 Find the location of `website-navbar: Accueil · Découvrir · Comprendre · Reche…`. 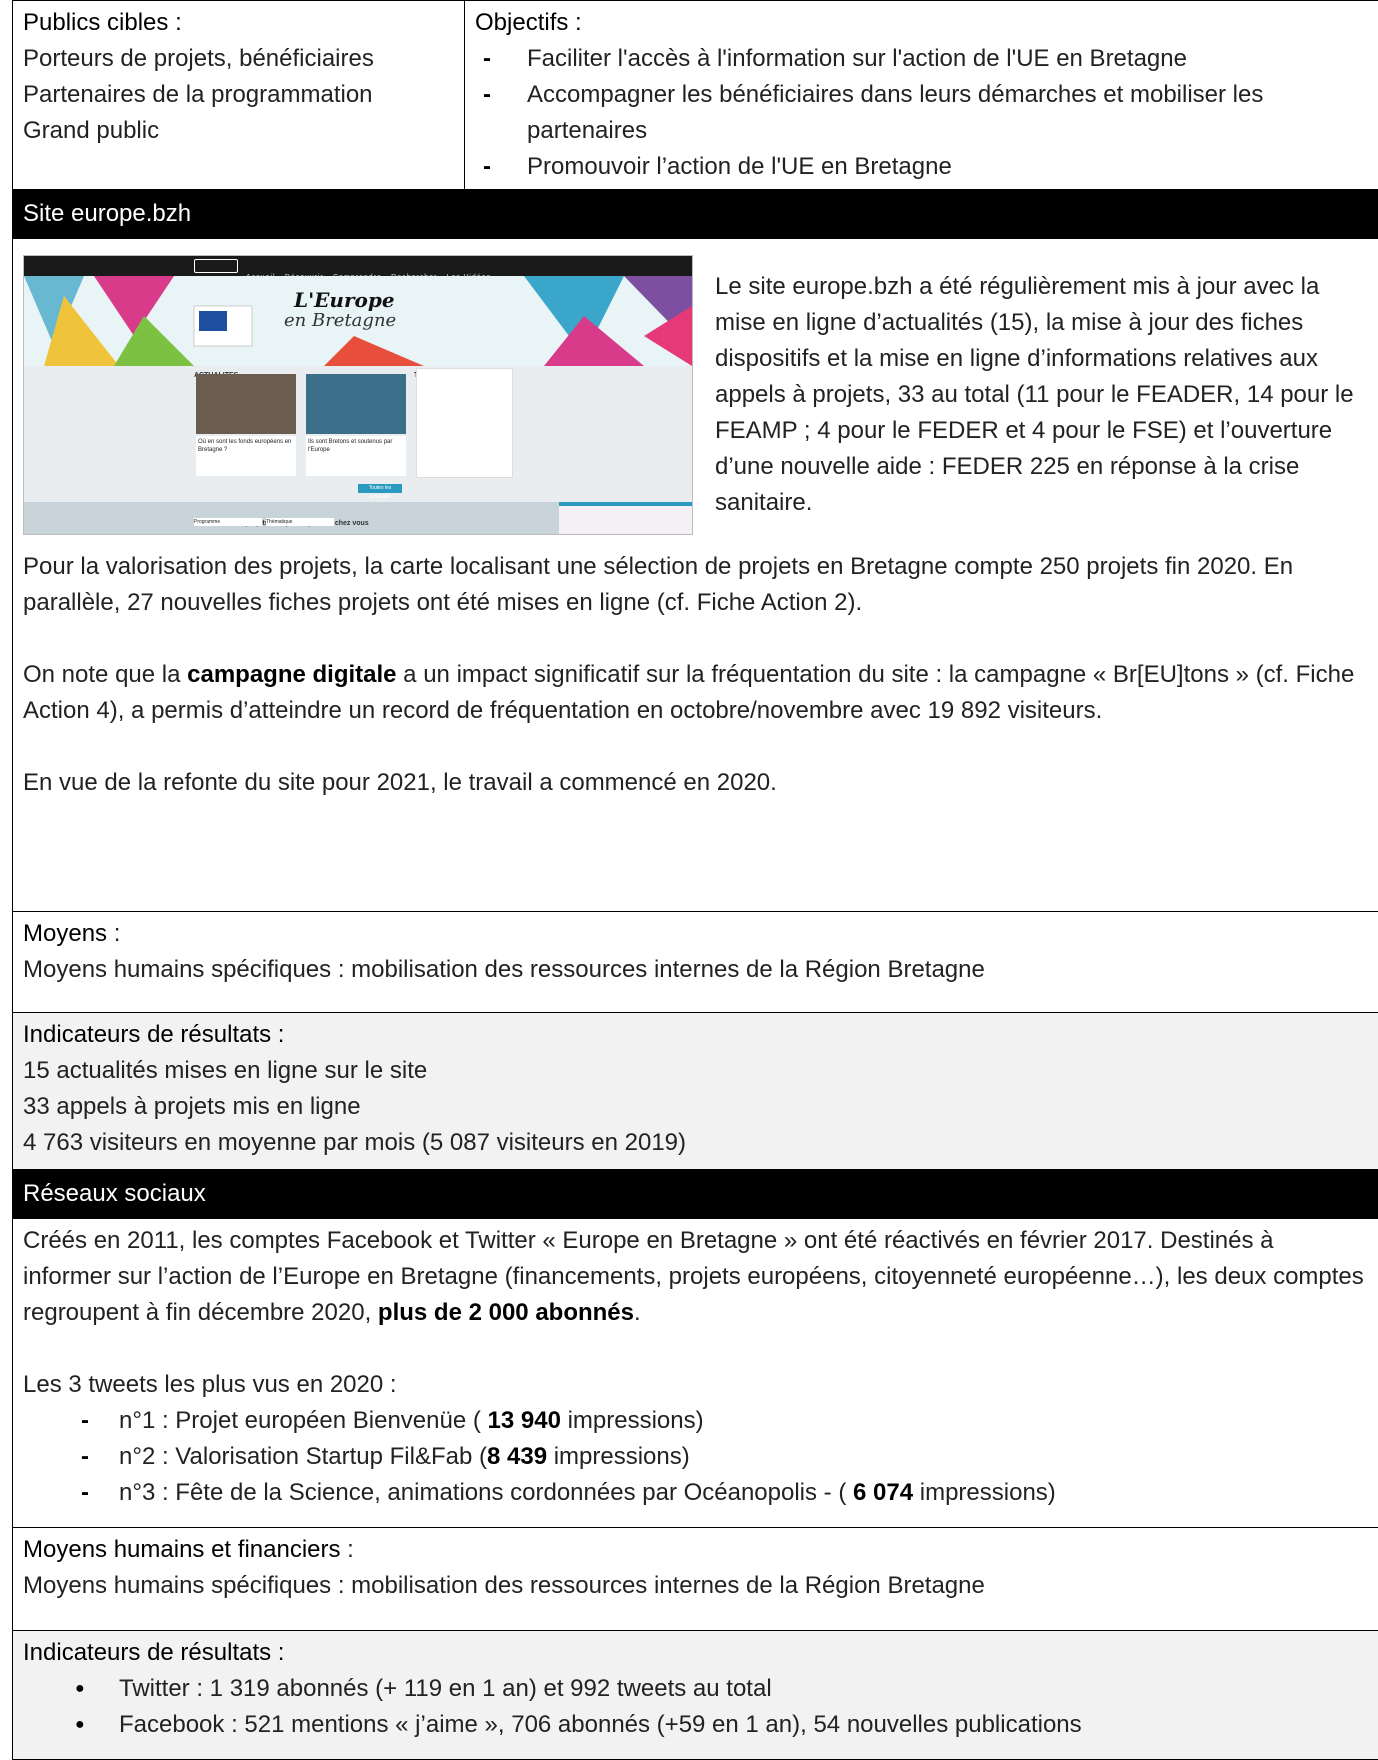

website-navbar: Accueil · Découvrir · Comprendre · Reche… is located at coordinates (358, 269).